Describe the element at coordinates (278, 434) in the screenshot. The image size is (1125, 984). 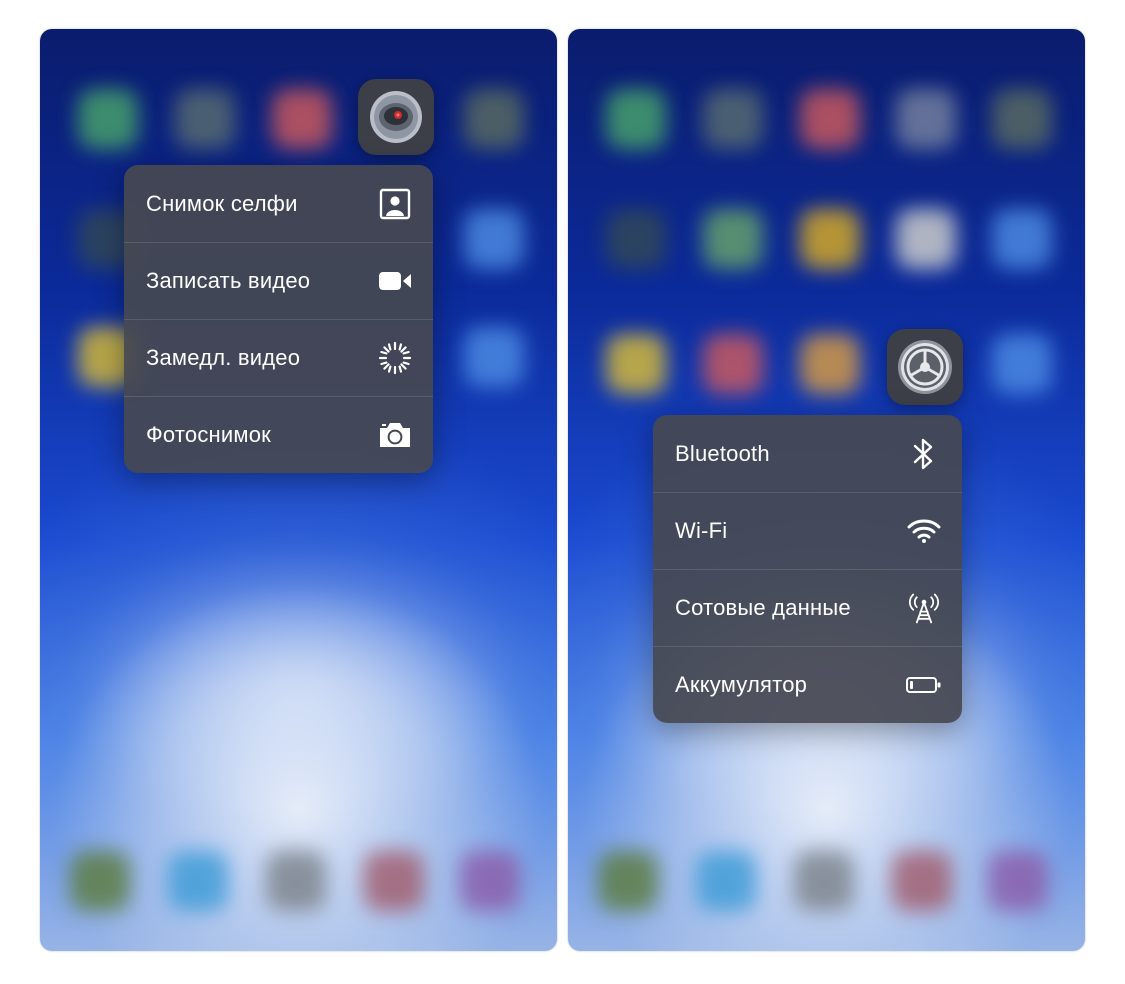
I see `menu-item-photo: Фотоснимок` at that location.